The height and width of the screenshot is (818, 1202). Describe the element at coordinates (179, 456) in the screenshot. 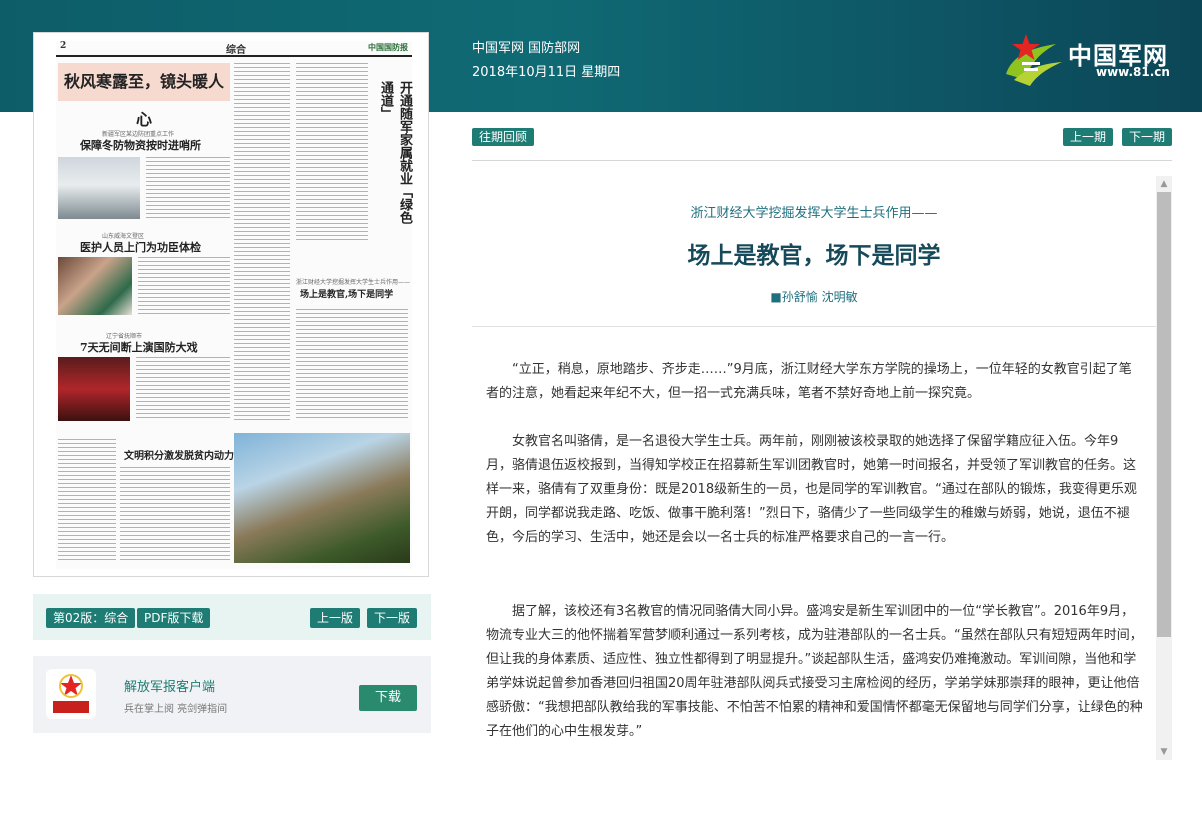

I see `story4-title: 文明积分激发脱贫内动力` at that location.